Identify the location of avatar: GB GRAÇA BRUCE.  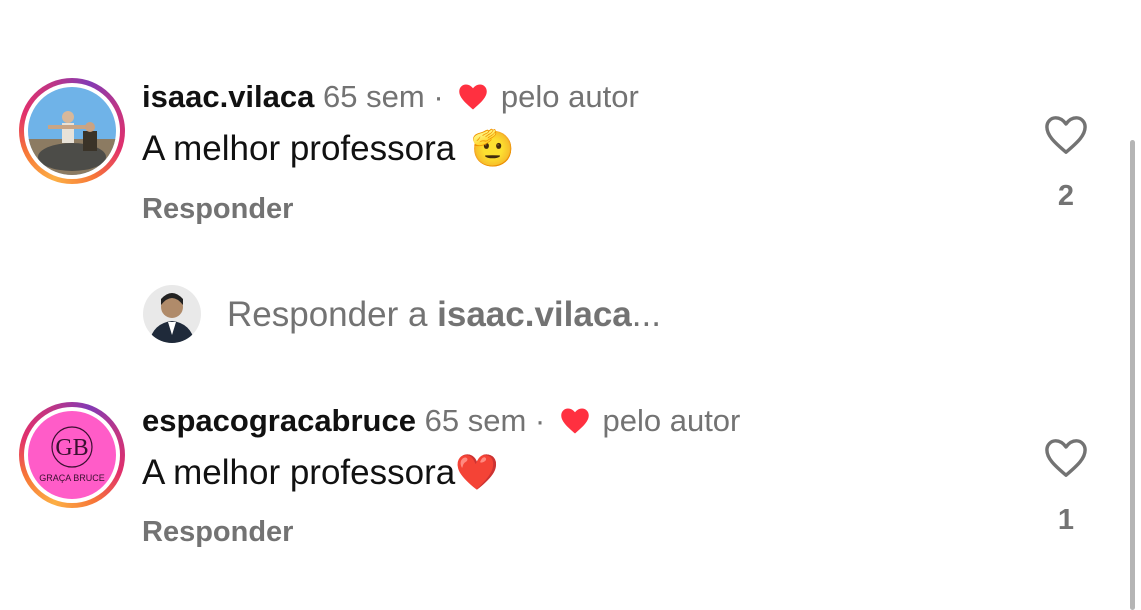
(72, 455).